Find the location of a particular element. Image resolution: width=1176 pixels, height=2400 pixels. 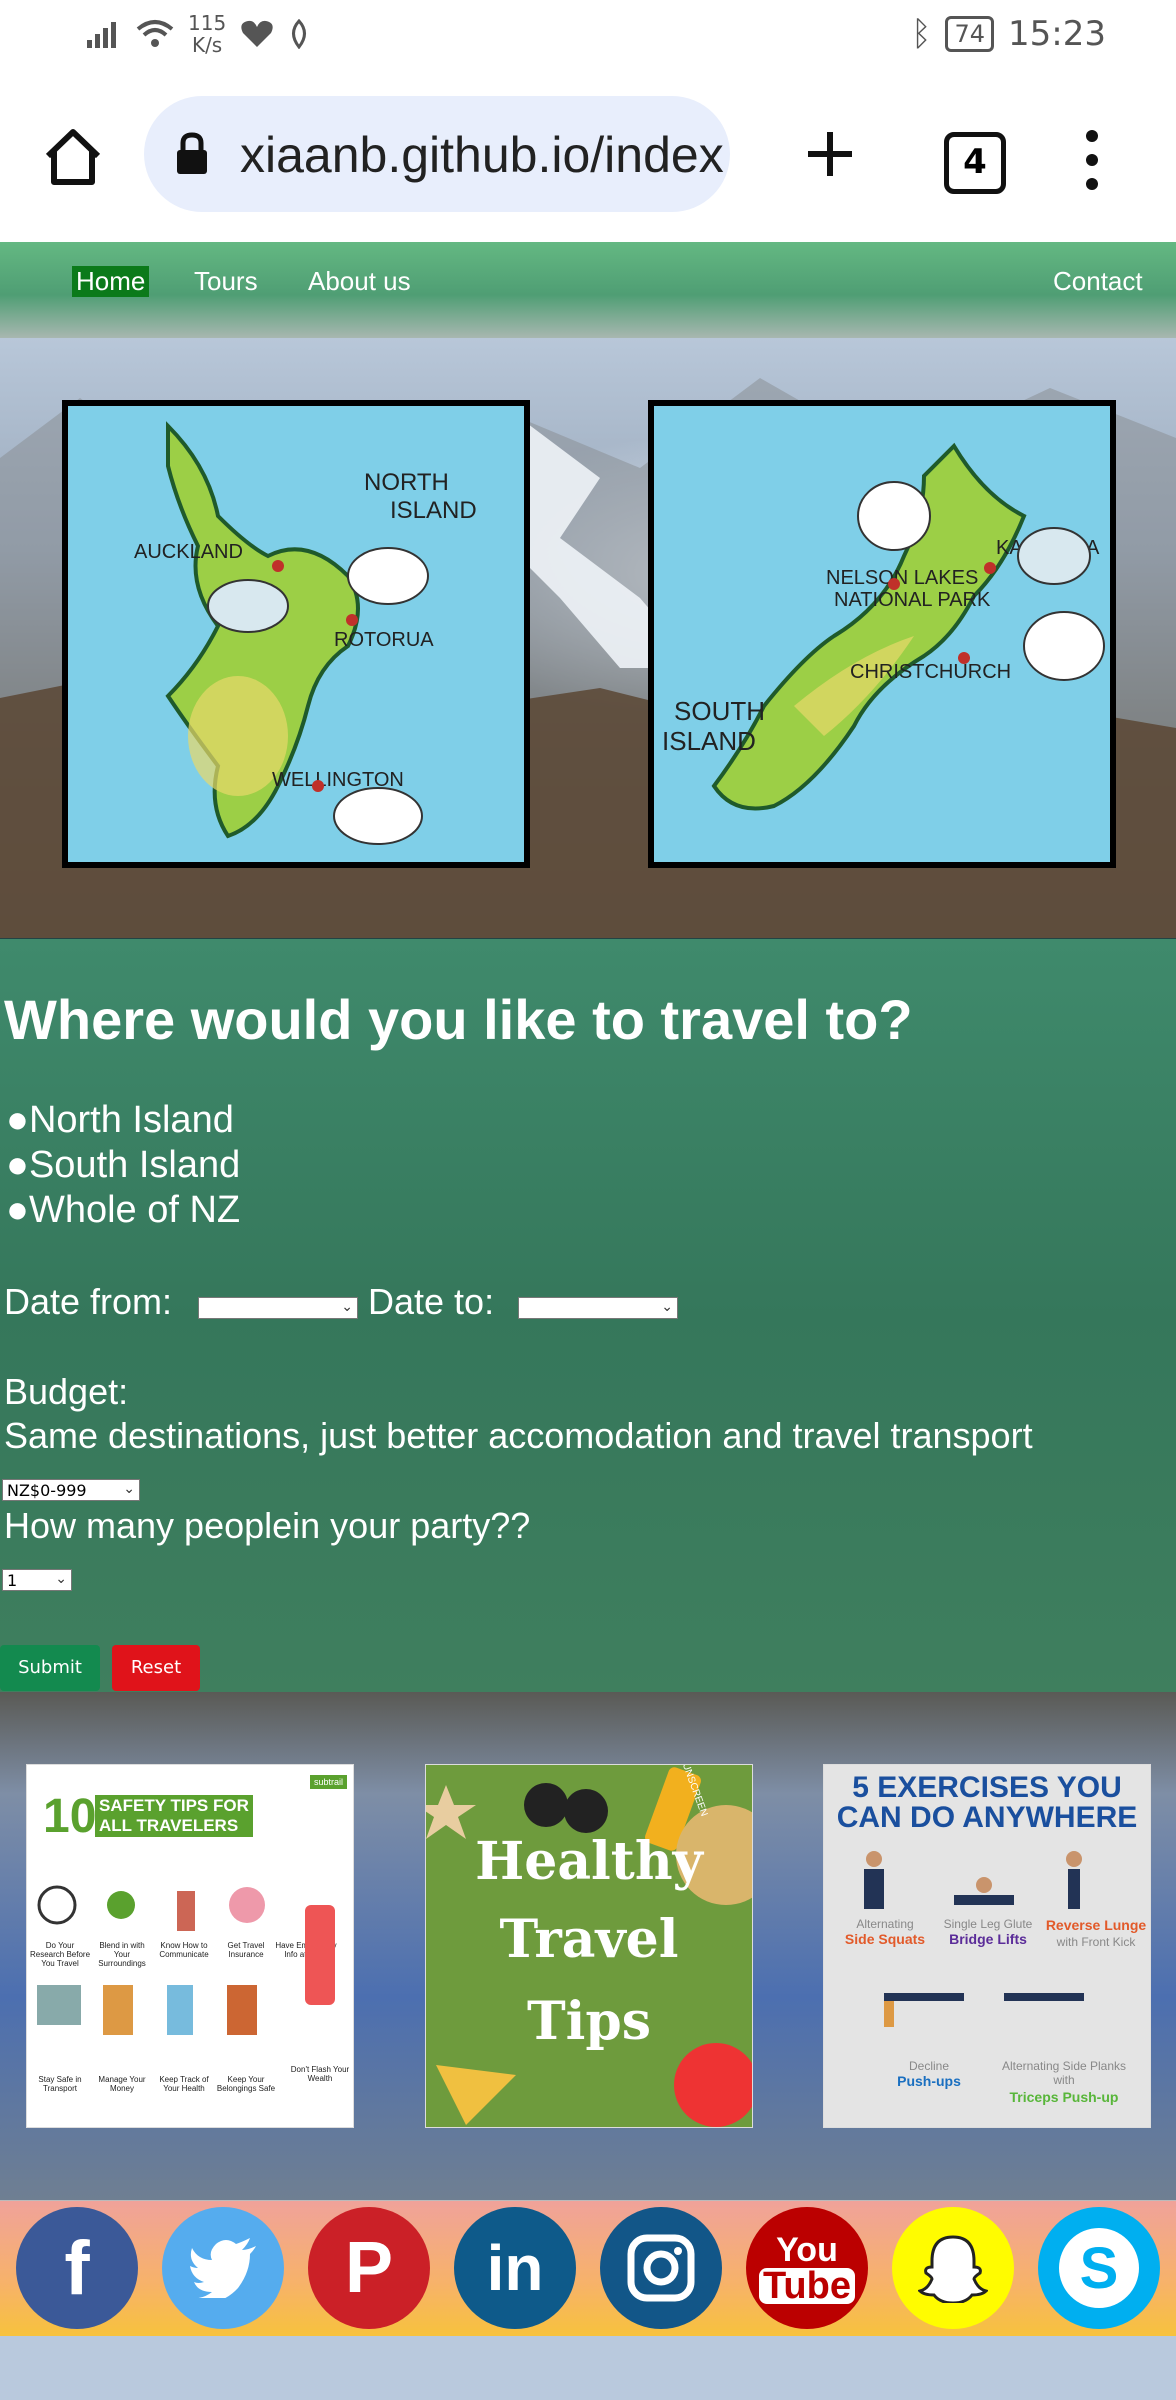

status-right: ᛒ 74 15:23 is located at coordinates (1008, 34).